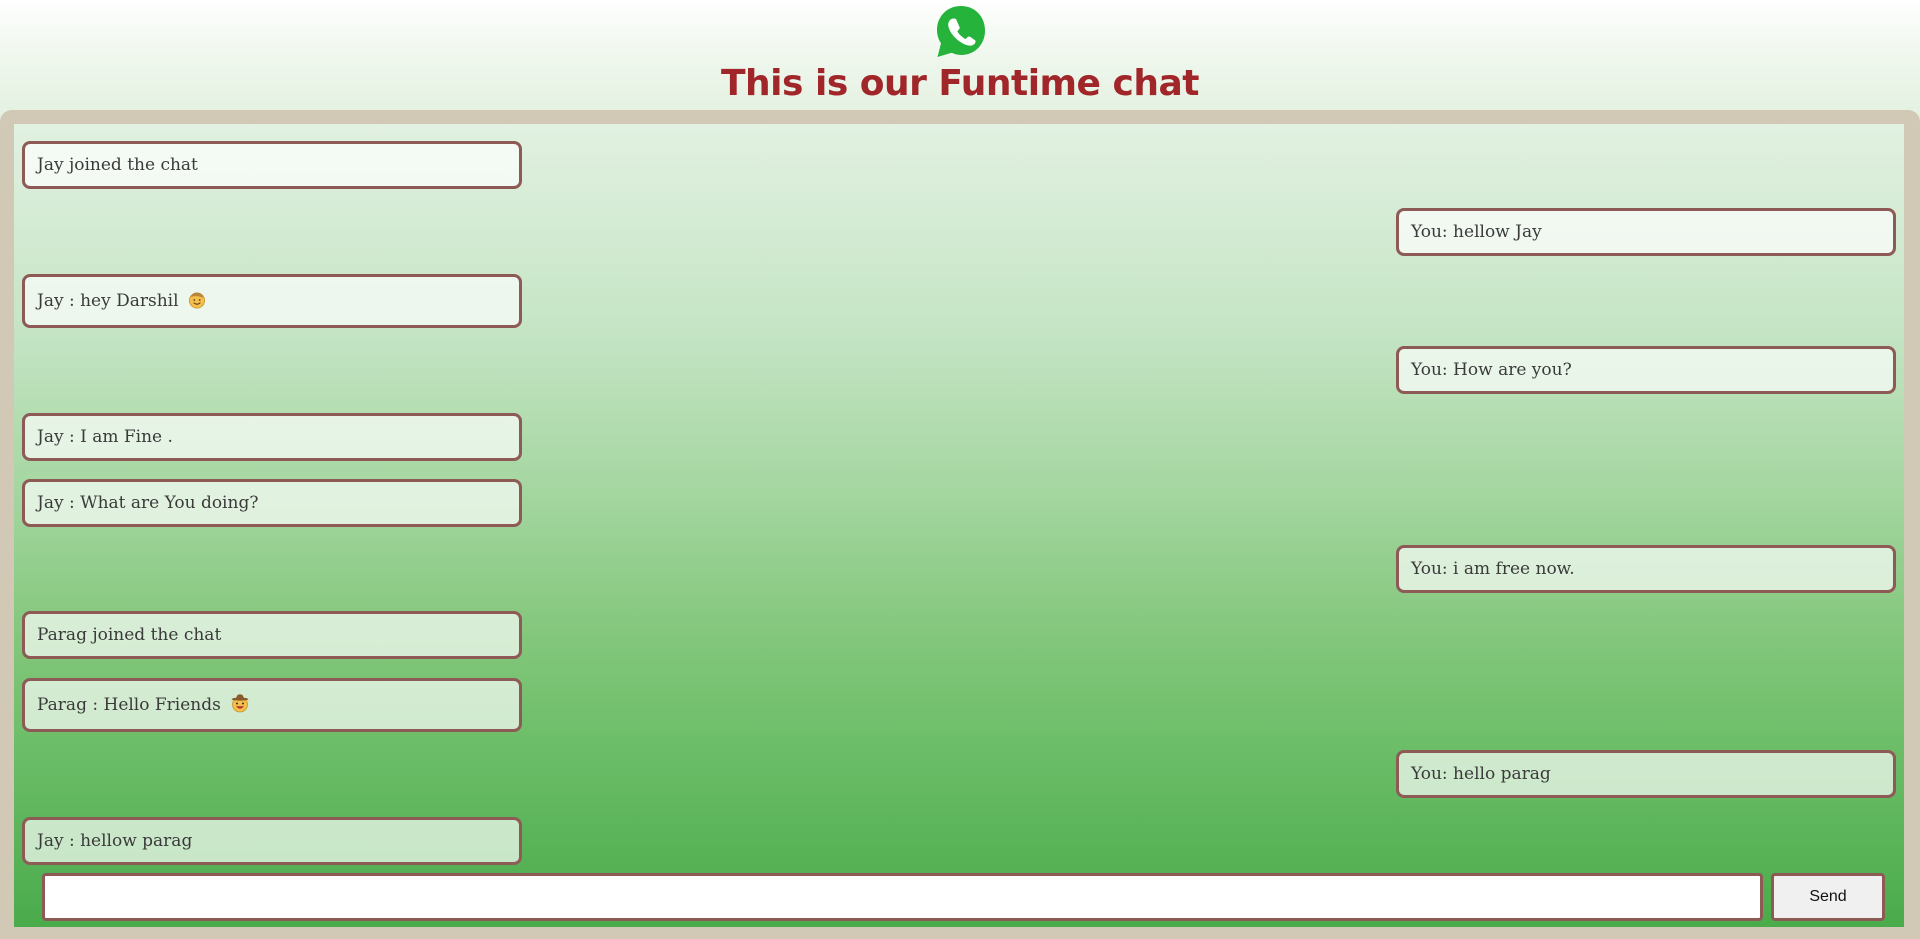 This screenshot has width=1920, height=939. I want to click on message-bubble-sent: You: i am free now., so click(1646, 569).